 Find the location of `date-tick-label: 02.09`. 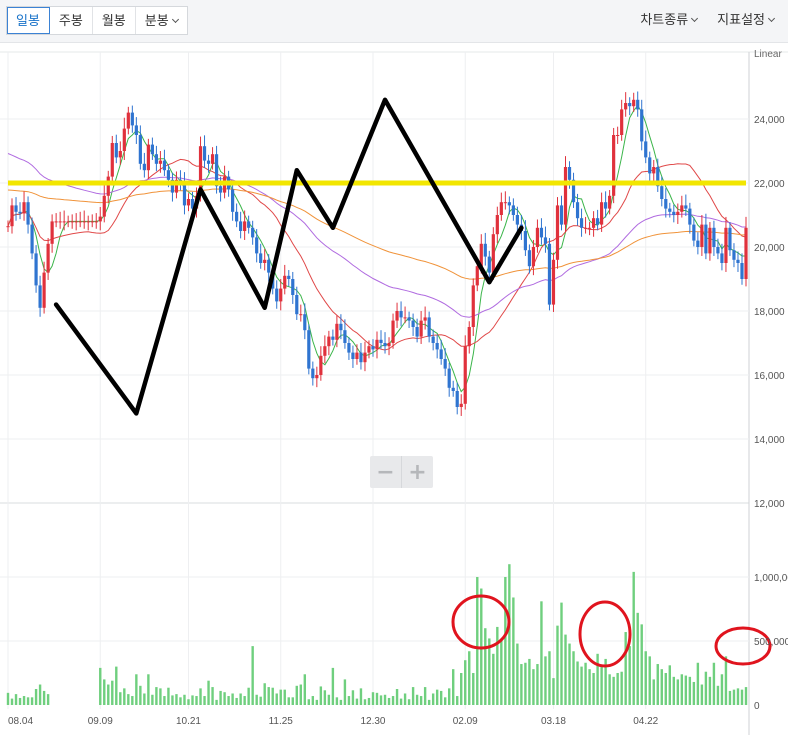

date-tick-label: 02.09 is located at coordinates (465, 721).